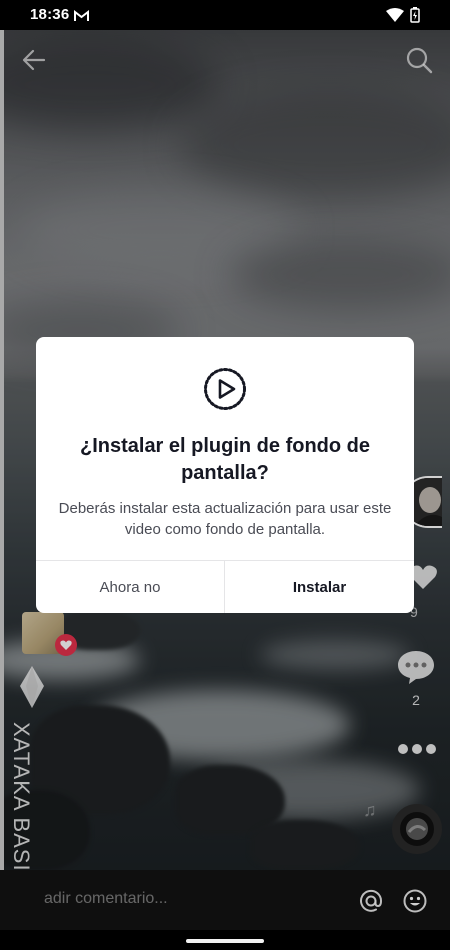  I want to click on battery-charging-icon, so click(415, 17).